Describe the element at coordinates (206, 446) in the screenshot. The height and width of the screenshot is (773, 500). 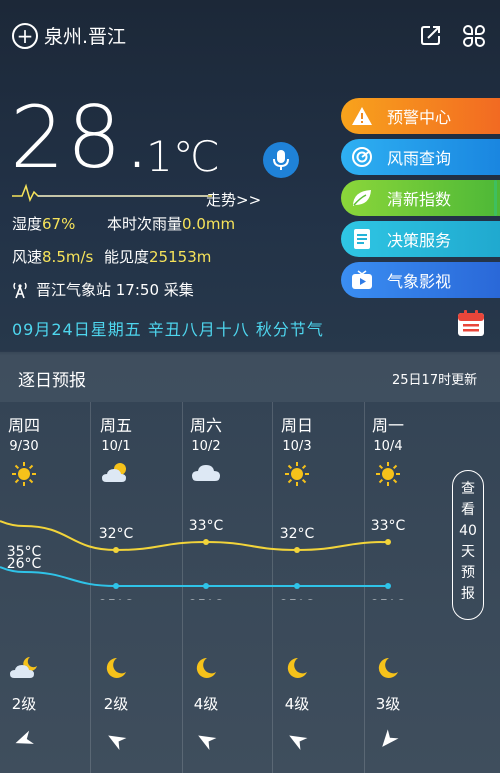
I see `day-date: 10/2` at that location.